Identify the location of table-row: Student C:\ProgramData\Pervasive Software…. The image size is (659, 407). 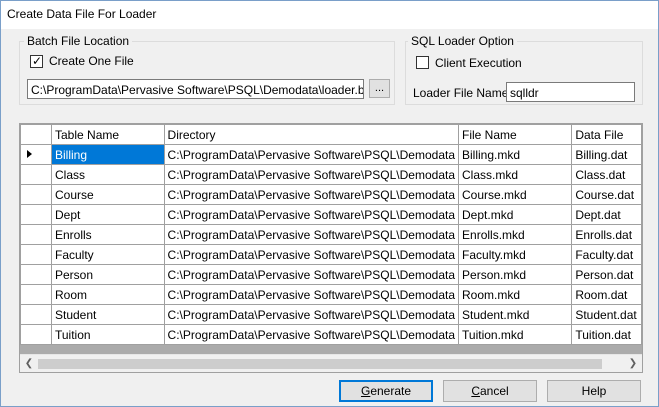
(331, 314).